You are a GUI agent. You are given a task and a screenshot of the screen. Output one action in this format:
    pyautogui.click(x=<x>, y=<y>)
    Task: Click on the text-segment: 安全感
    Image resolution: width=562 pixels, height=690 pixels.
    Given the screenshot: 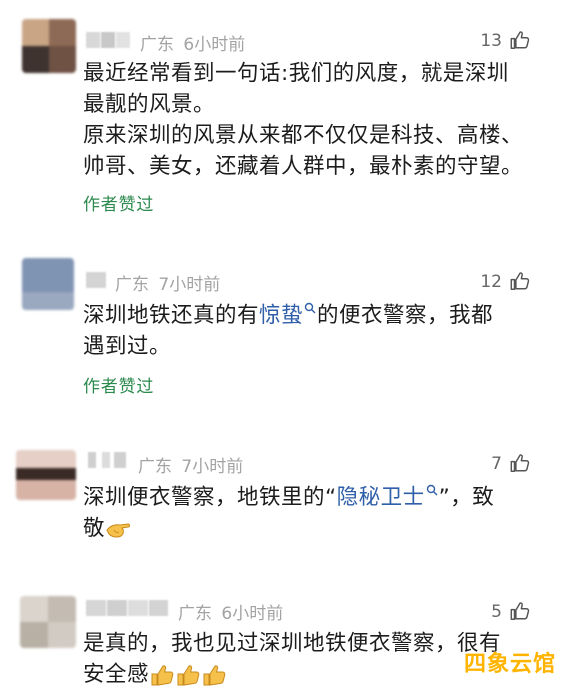 What is the action you would take?
    pyautogui.click(x=116, y=674)
    